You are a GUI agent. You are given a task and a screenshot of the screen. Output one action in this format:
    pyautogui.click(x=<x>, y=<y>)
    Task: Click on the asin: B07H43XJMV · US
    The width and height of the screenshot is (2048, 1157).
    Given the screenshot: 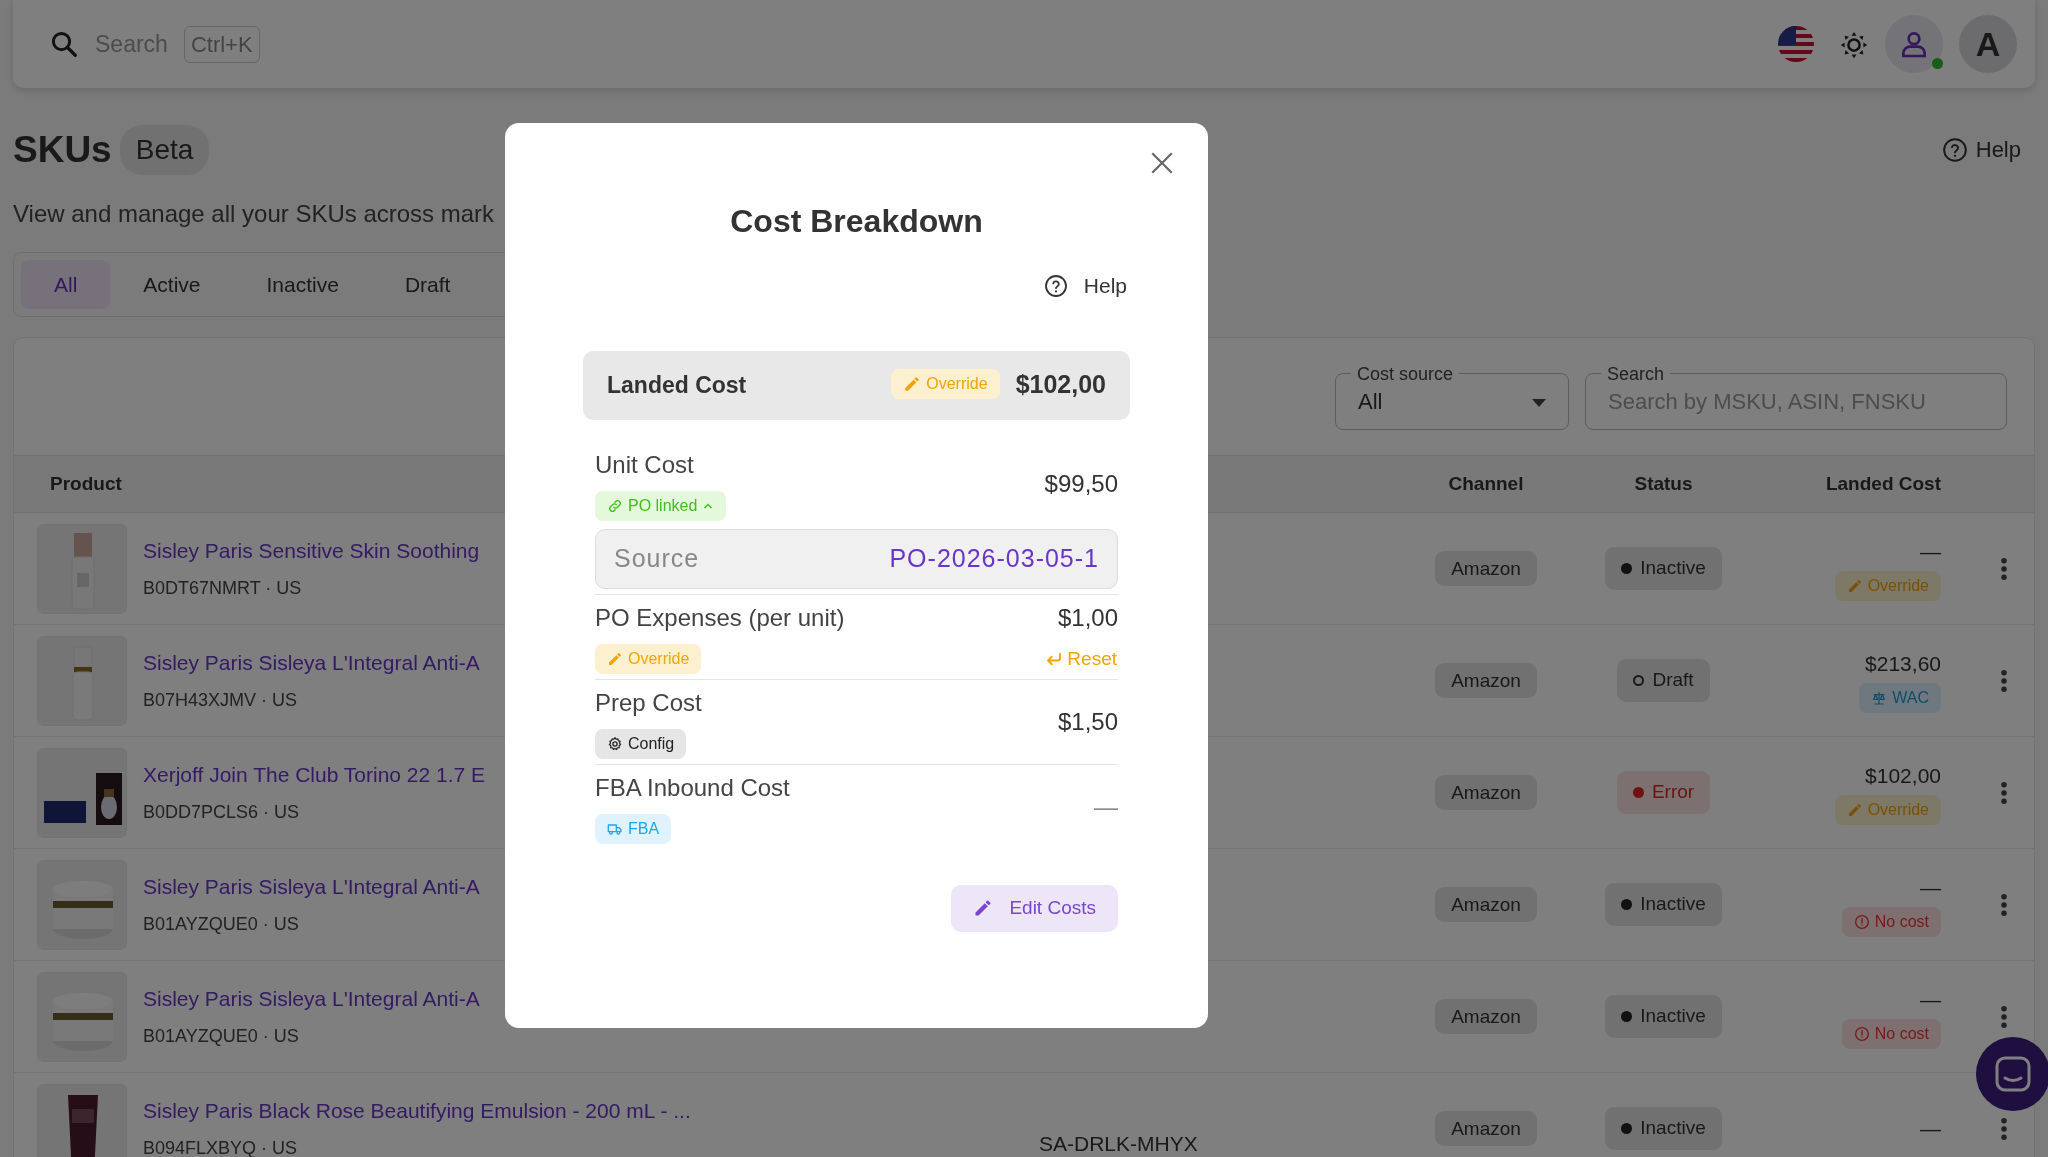 What is the action you would take?
    pyautogui.click(x=221, y=700)
    